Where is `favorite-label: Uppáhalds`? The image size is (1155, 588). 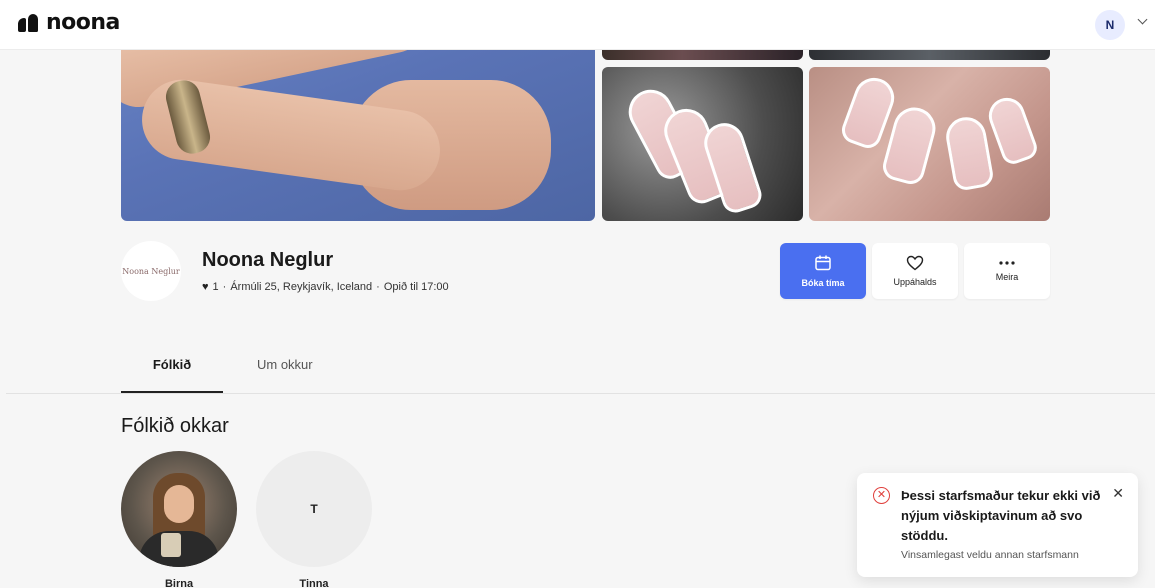 favorite-label: Uppáhalds is located at coordinates (915, 282).